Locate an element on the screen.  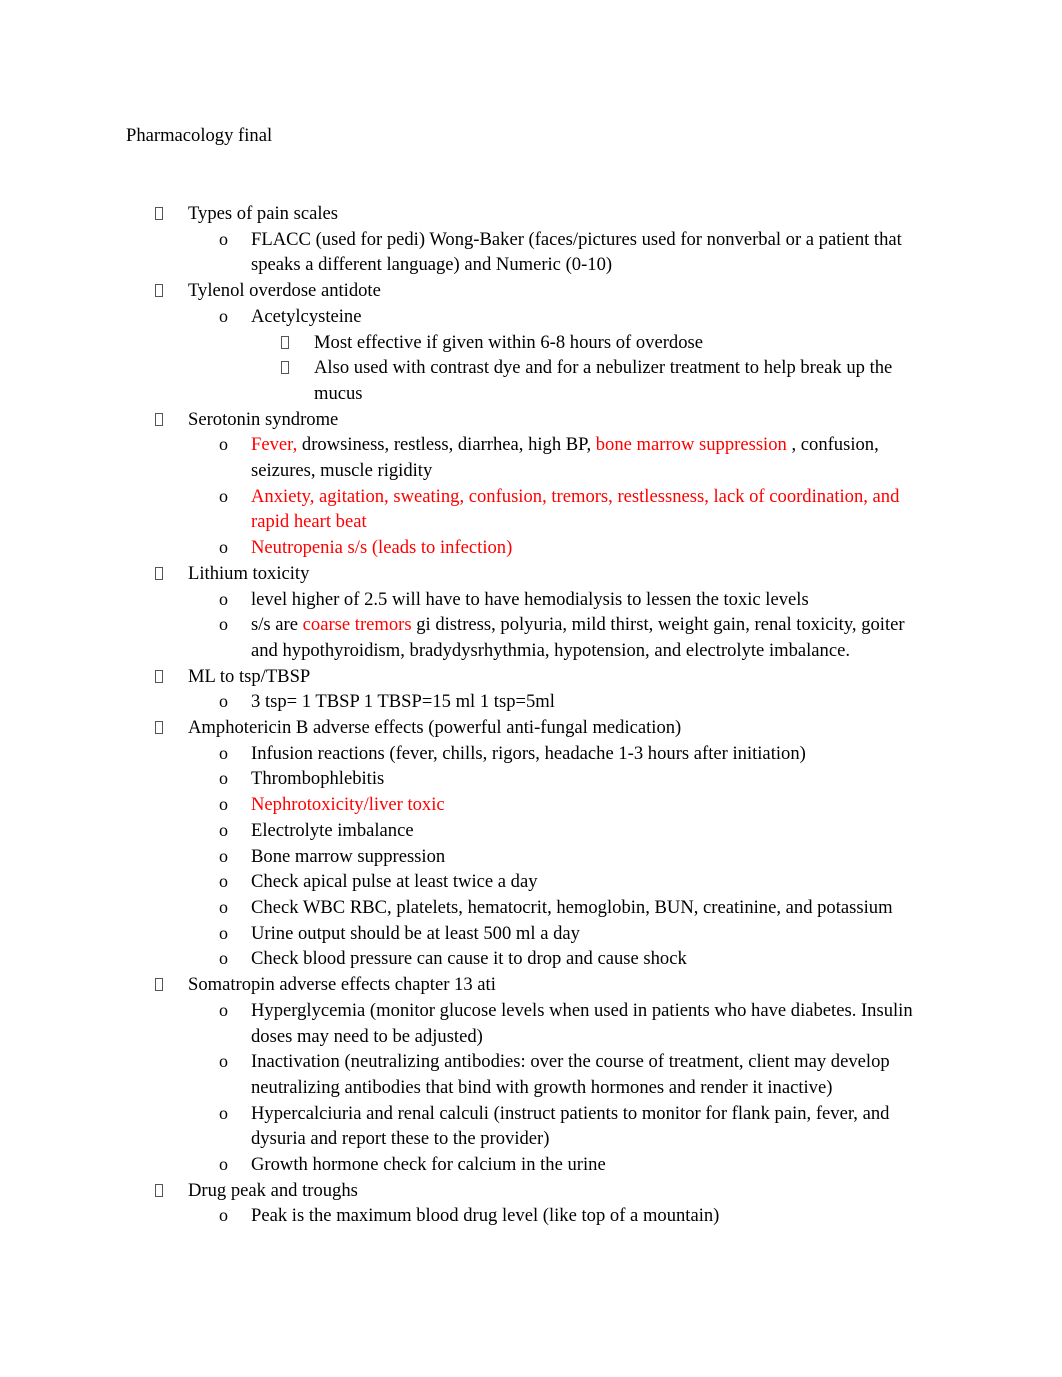
text-run: Serotonin syndrome is located at coordinates (263, 419).